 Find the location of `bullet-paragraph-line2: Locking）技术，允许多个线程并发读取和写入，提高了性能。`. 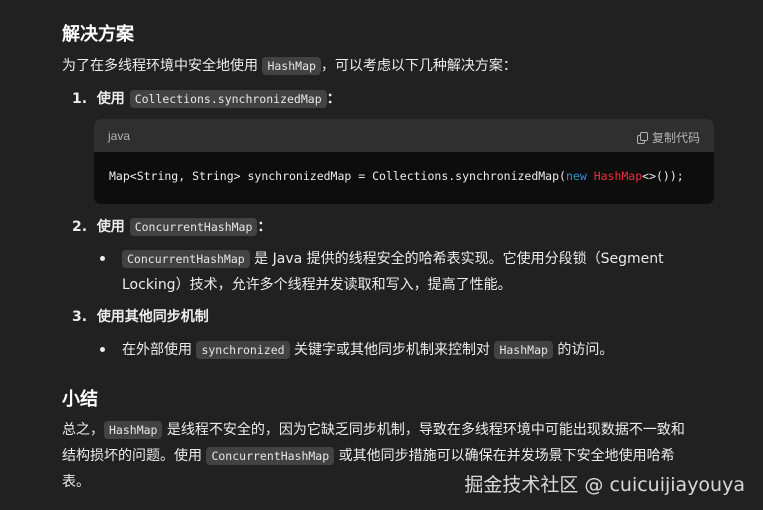

bullet-paragraph-line2: Locking）技术，允许多个线程并发读取和写入，提高了性能。 is located at coordinates (317, 285).